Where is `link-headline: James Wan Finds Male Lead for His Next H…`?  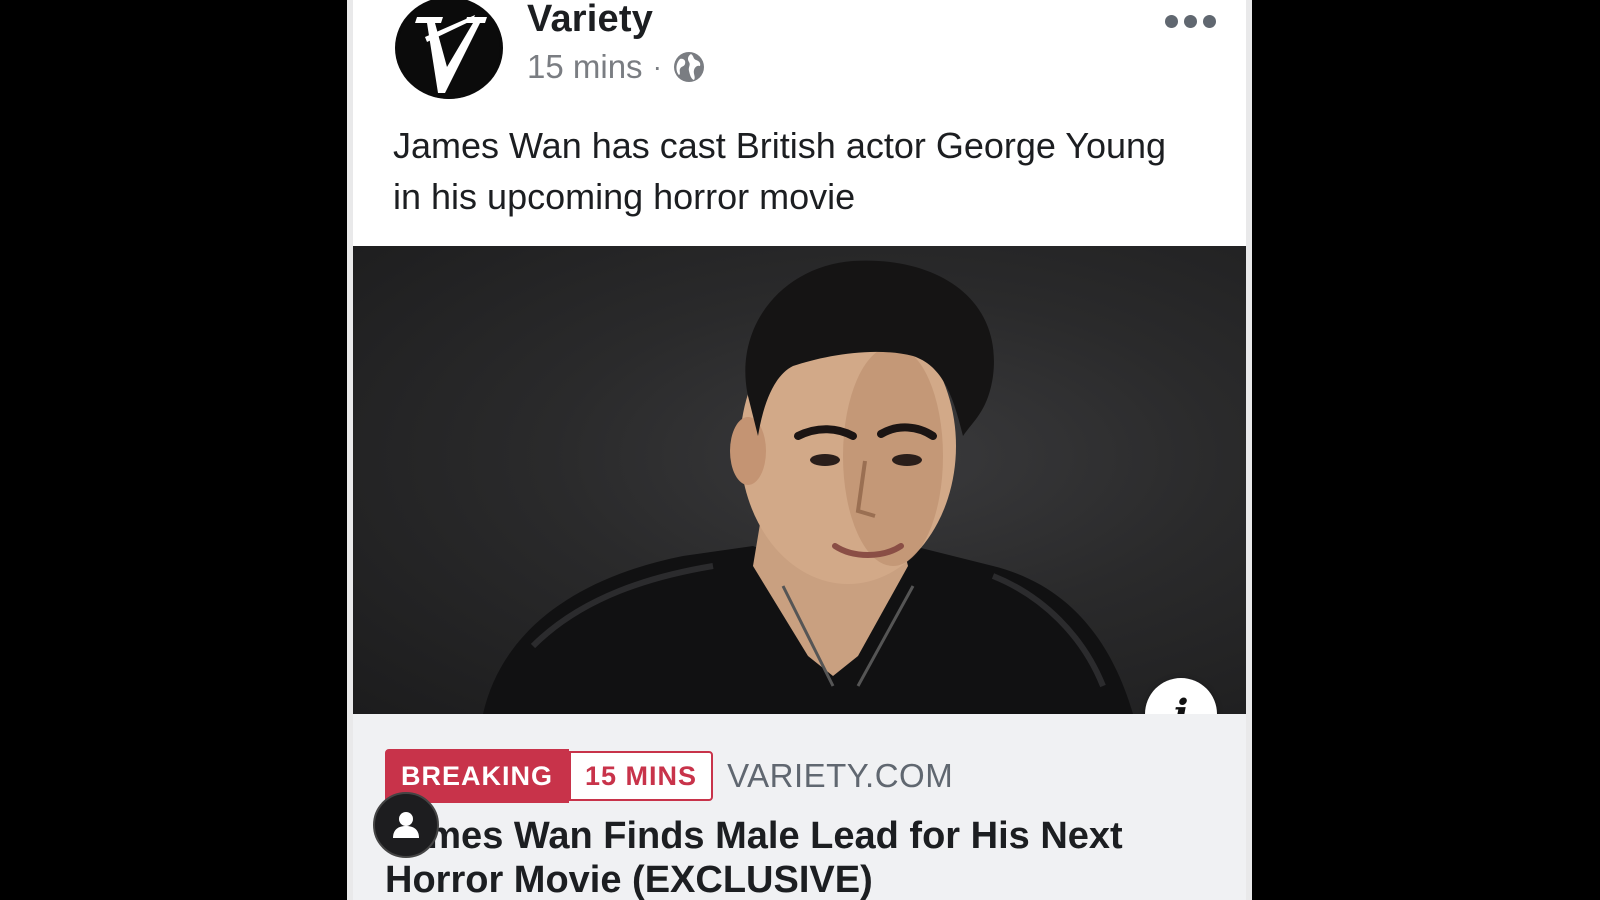
link-headline: James Wan Finds Male Lead for His Next H… is located at coordinates (795, 857).